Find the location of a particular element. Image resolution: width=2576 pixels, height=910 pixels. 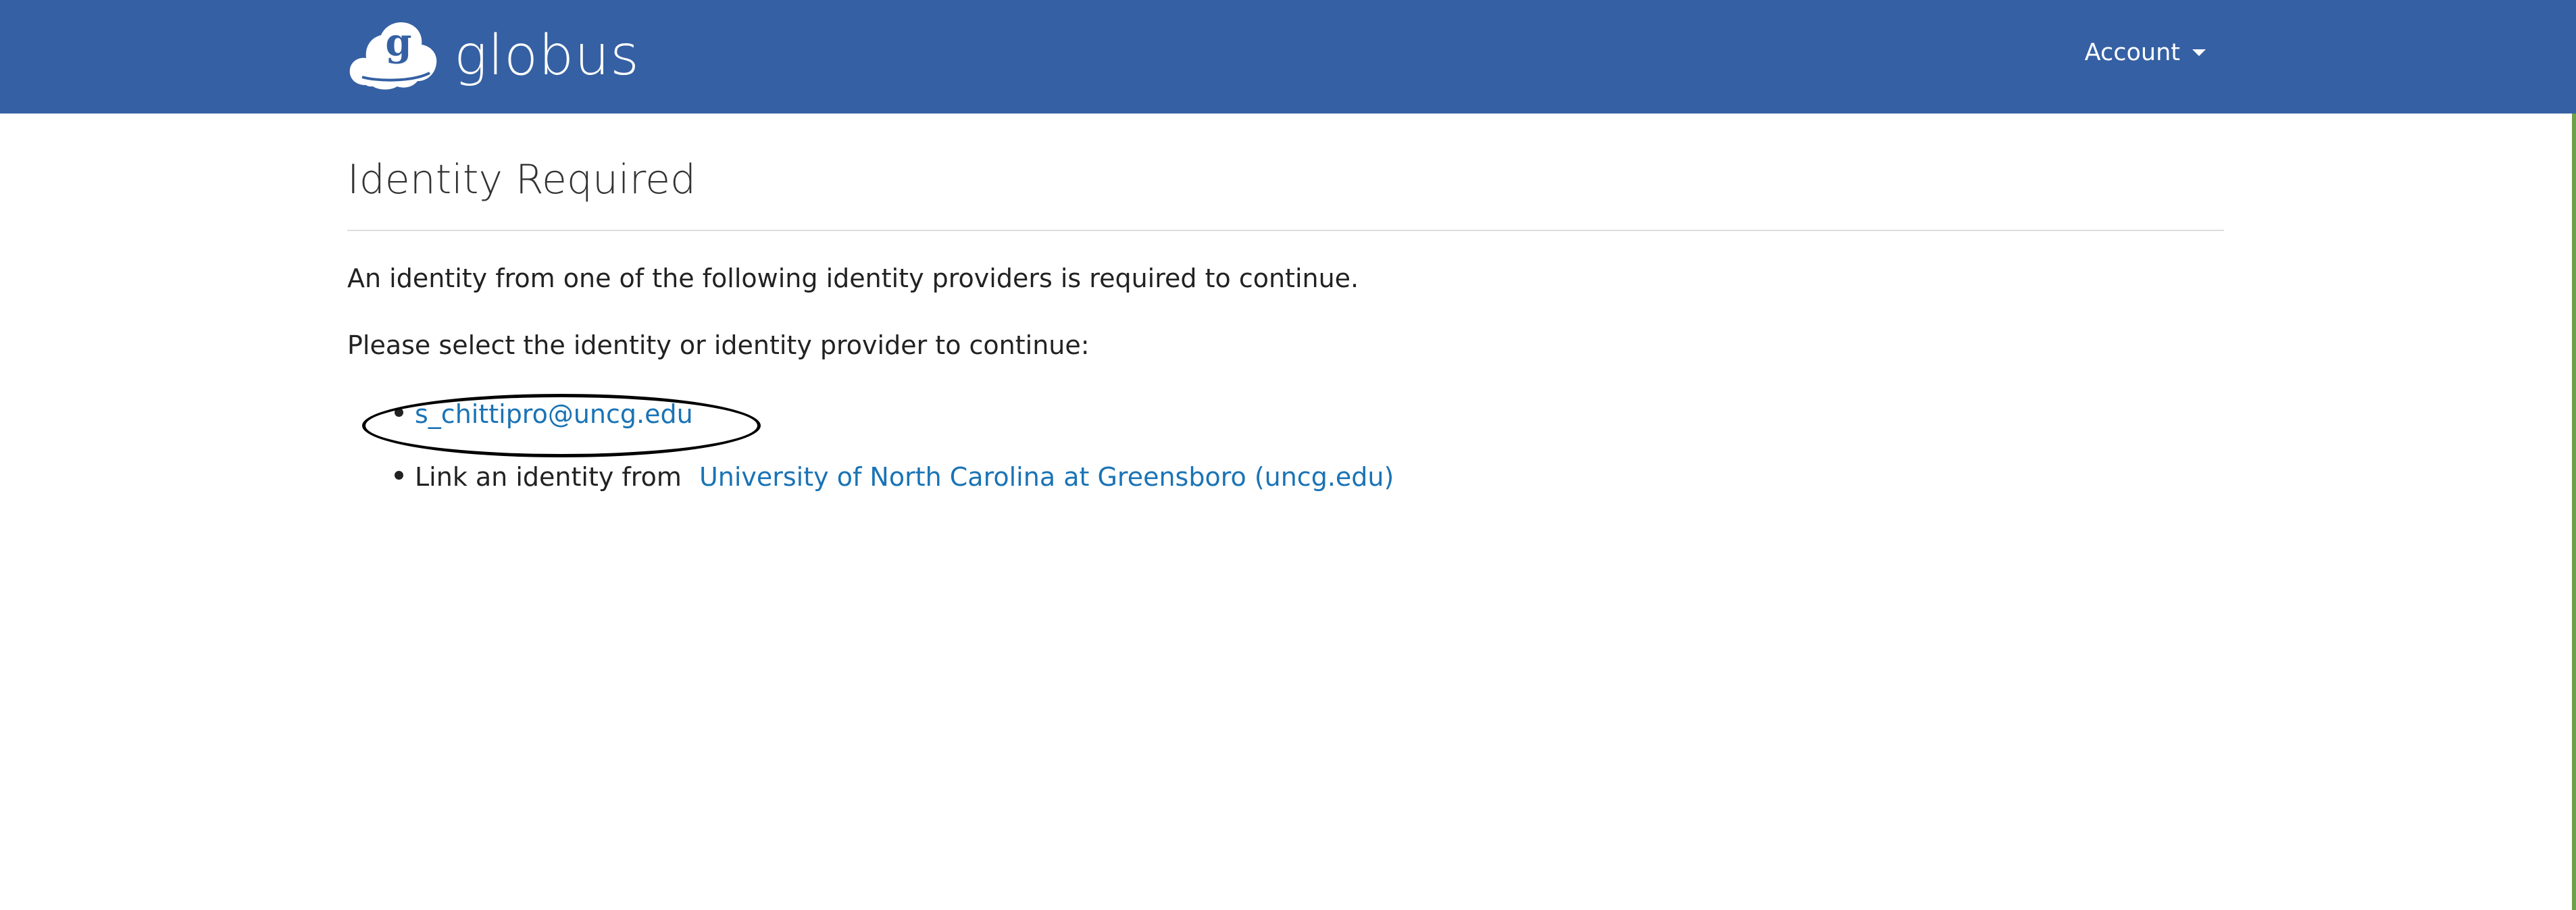

caret-down-icon is located at coordinates (2199, 53).